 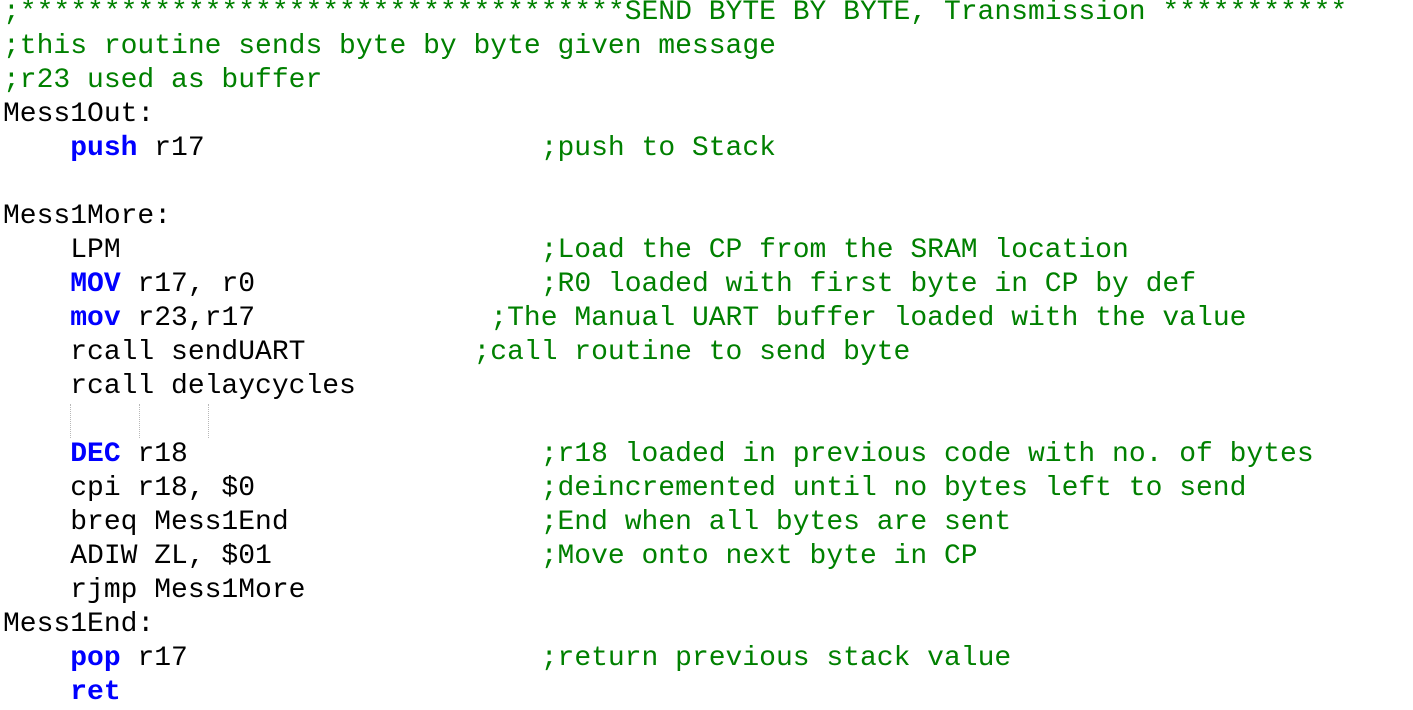 What do you see at coordinates (330, 454) in the screenshot?
I see `code-text: r18` at bounding box center [330, 454].